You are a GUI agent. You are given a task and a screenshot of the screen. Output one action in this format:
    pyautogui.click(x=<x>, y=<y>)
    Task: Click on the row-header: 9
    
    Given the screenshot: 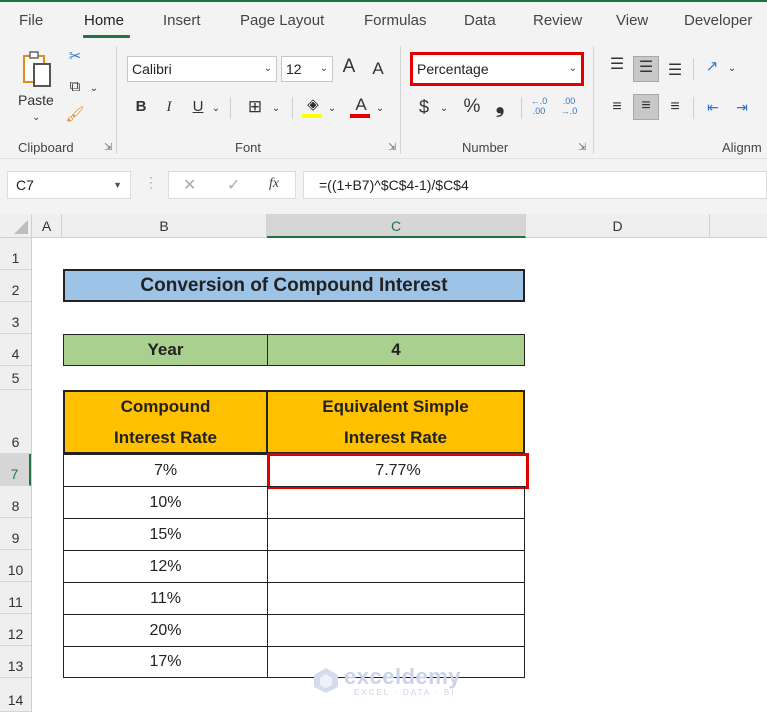 What is the action you would take?
    pyautogui.click(x=15, y=534)
    